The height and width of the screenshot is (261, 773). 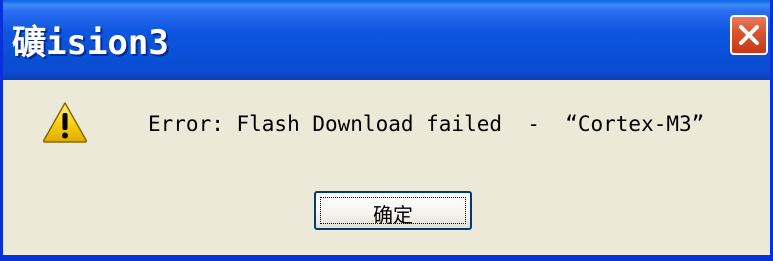 I want to click on close-x-icon, so click(x=749, y=35).